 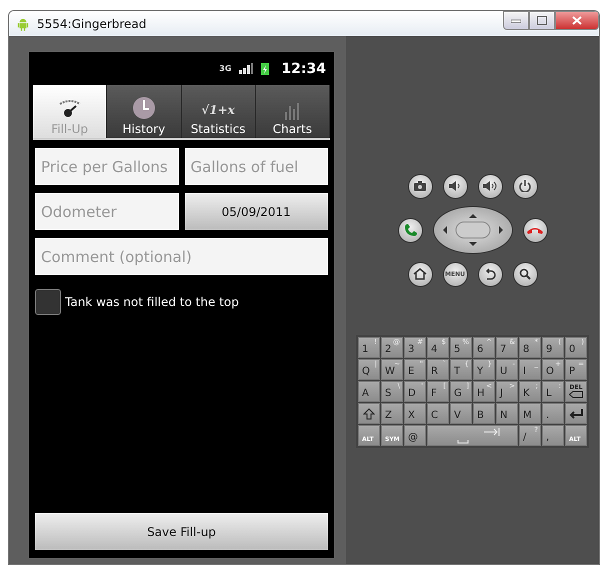 What do you see at coordinates (265, 68) in the screenshot?
I see `battery-icon` at bounding box center [265, 68].